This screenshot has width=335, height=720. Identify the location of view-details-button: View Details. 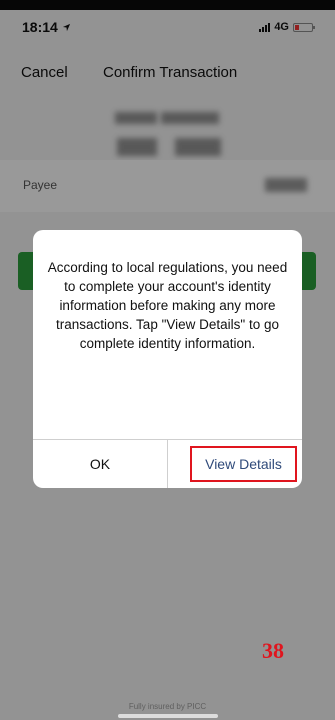
(243, 464).